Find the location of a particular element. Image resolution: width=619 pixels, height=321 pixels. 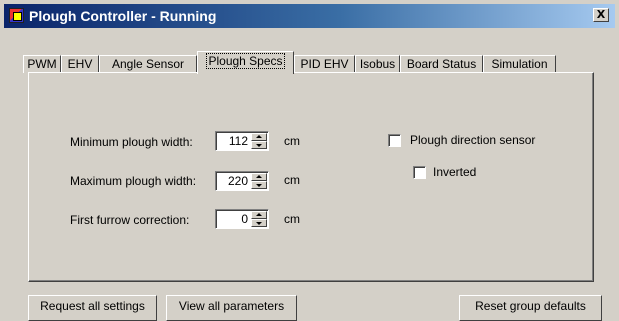

max-width-label: Maximum plough width: is located at coordinates (133, 181).